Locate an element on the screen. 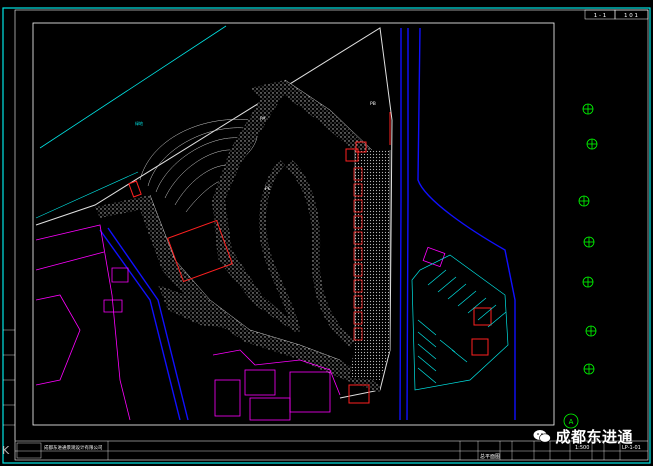 Image resolution: width=653 pixels, height=466 pixels. zone-label-b: PB is located at coordinates (373, 104).